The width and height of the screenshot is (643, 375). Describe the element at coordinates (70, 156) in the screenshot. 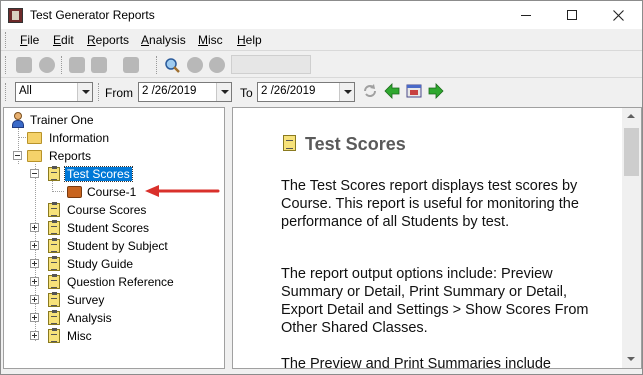

I see `tree-label: Reports` at that location.